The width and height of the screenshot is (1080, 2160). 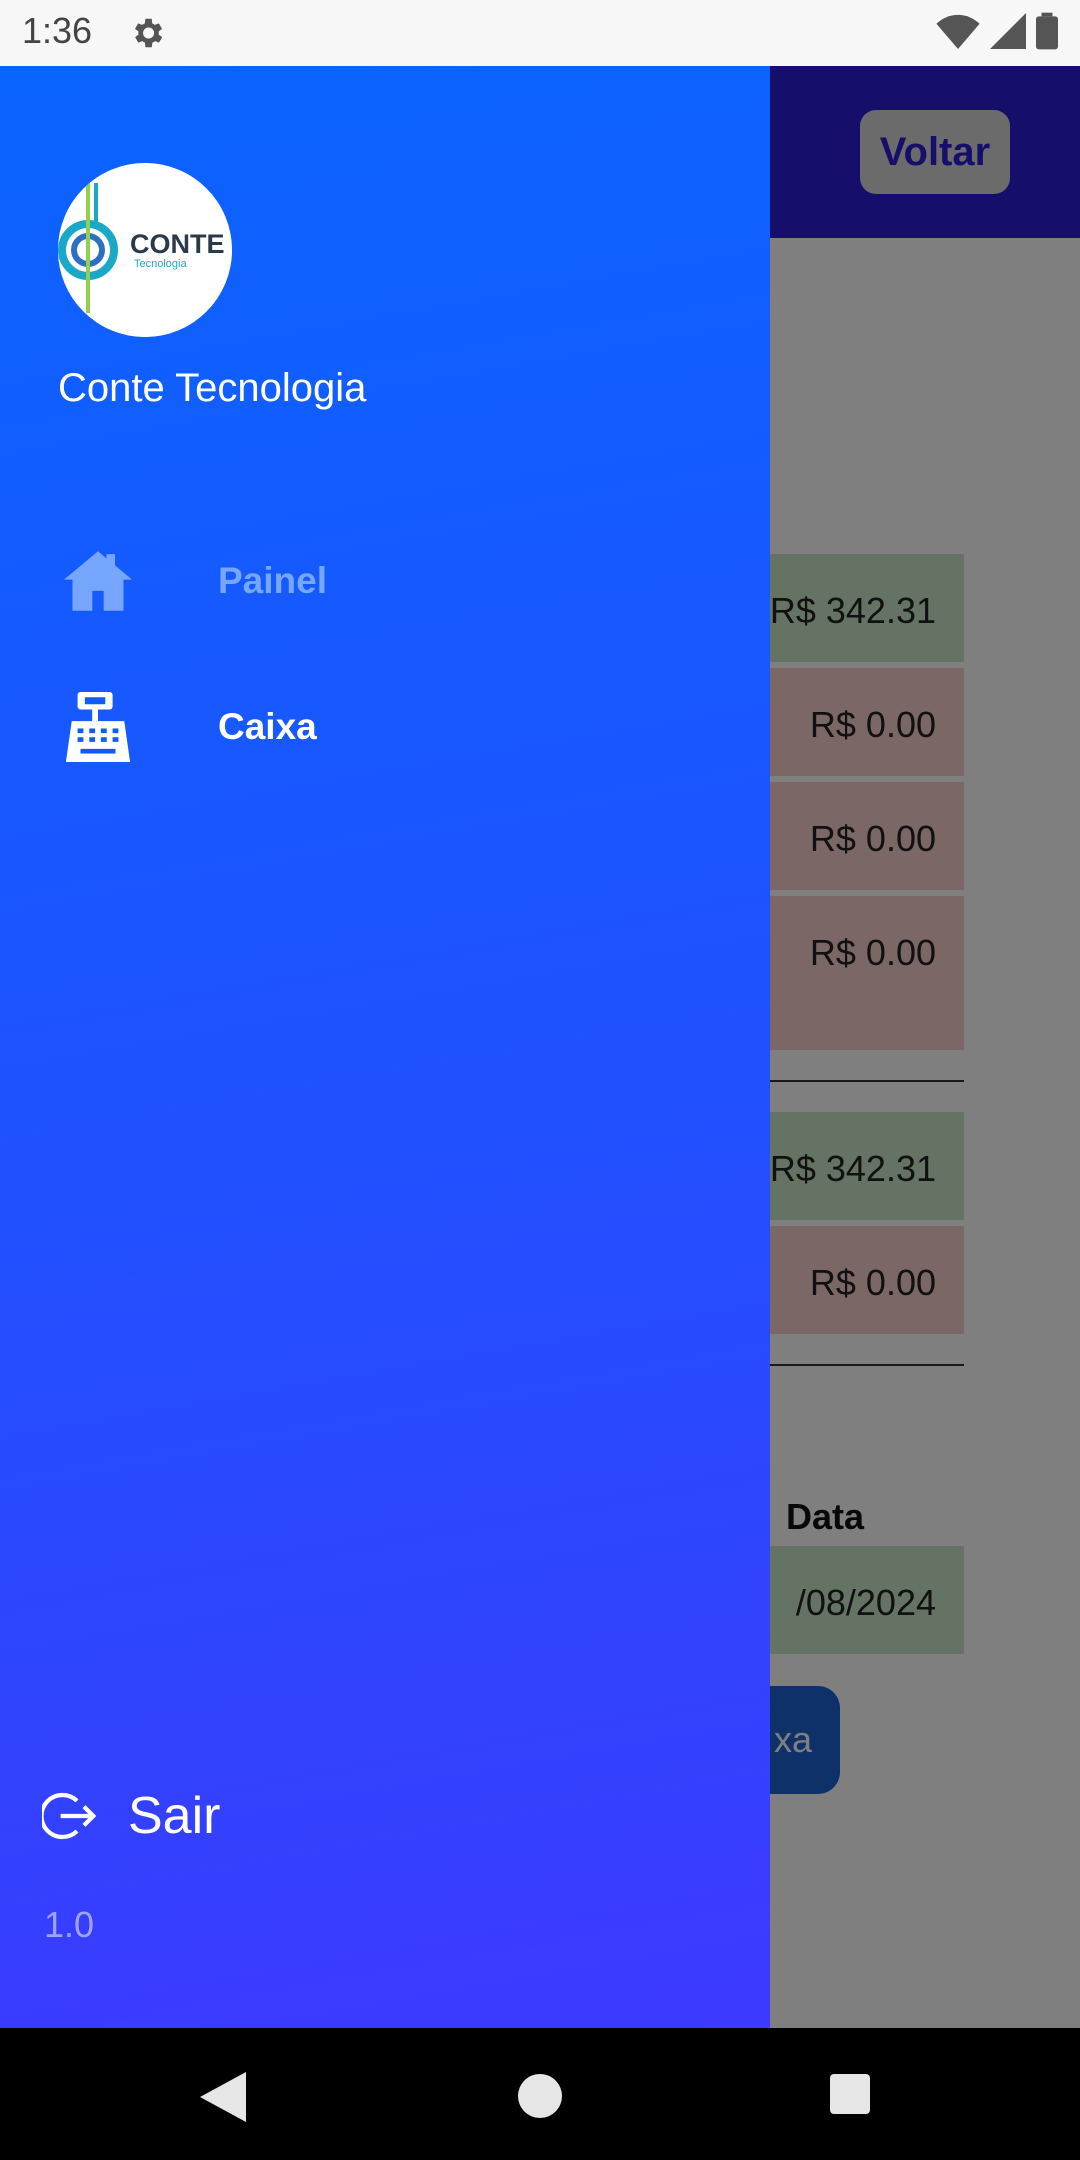 What do you see at coordinates (272, 580) in the screenshot?
I see `drawer-item-label: Painel` at bounding box center [272, 580].